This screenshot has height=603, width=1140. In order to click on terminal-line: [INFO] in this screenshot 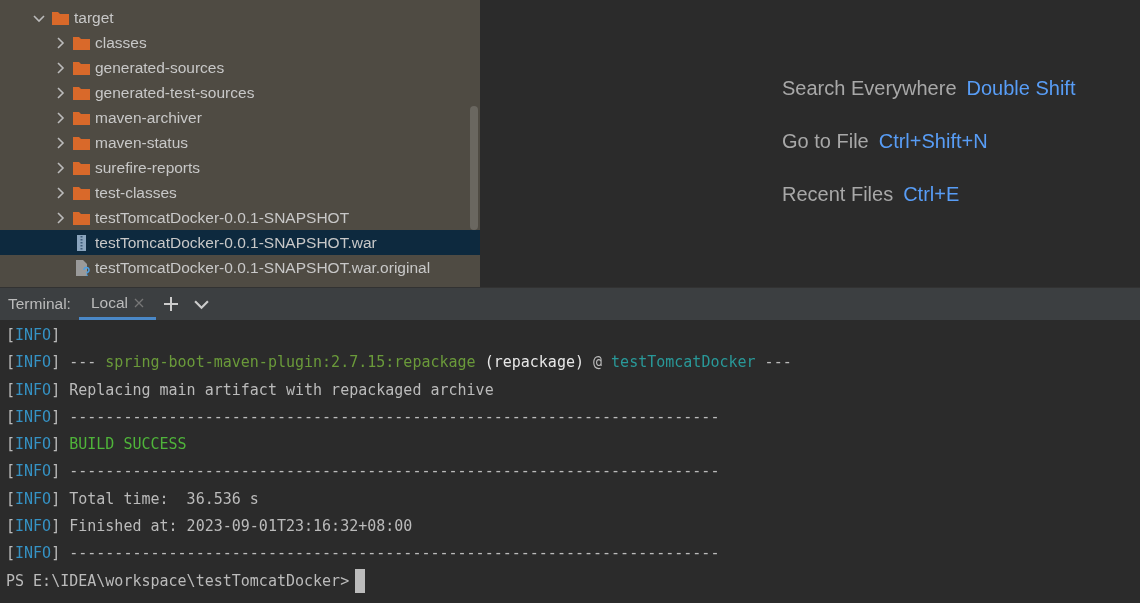, I will do `click(34, 335)`.